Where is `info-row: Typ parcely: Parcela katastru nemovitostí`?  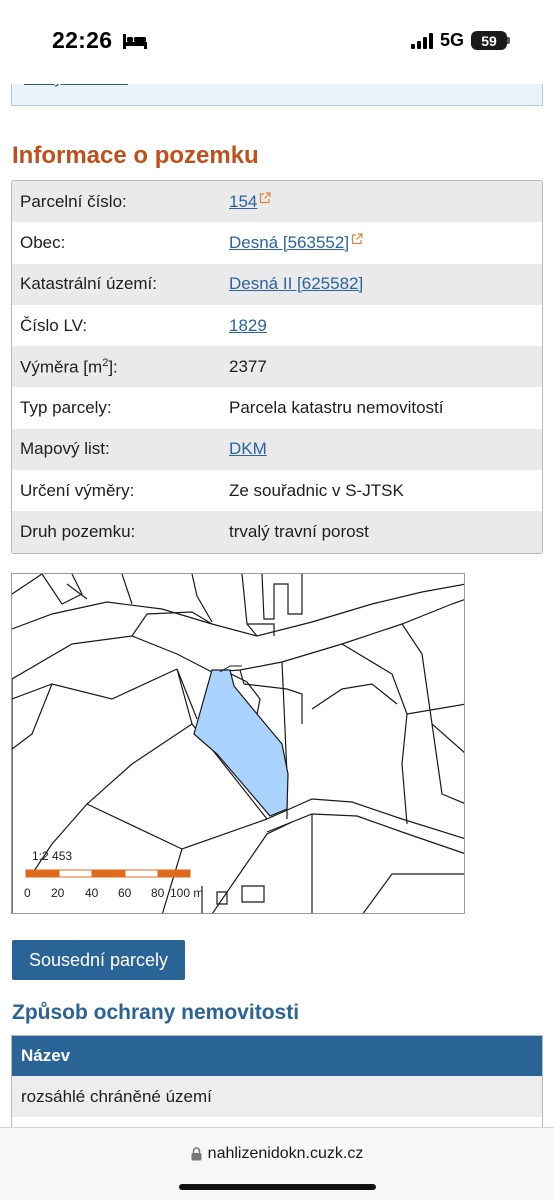
info-row: Typ parcely: Parcela katastru nemovitostí is located at coordinates (277, 408).